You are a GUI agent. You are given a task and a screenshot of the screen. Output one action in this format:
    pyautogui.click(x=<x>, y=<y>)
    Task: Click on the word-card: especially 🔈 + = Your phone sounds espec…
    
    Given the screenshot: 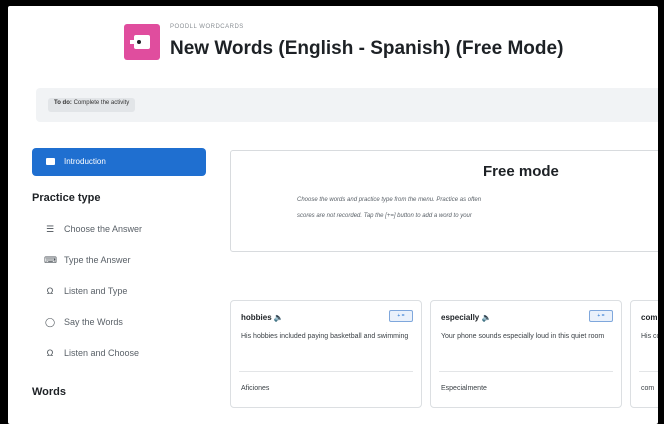 What is the action you would take?
    pyautogui.click(x=526, y=354)
    